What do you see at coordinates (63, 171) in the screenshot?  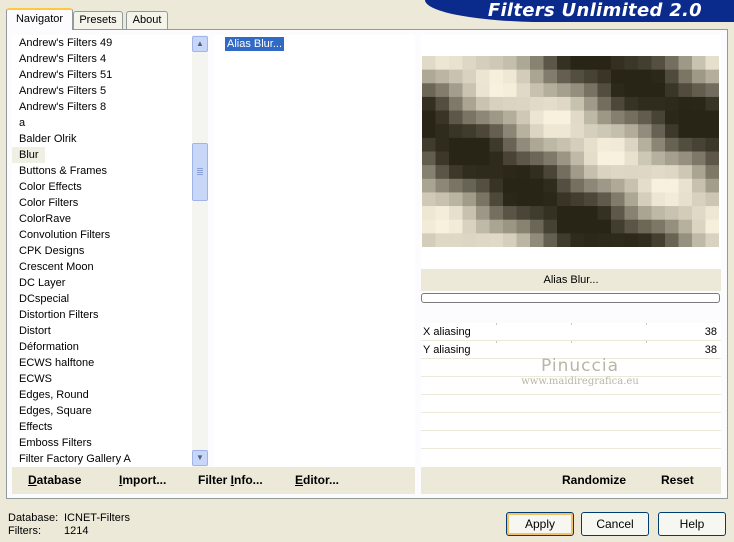 I see `category-label: Buttons & Frames` at bounding box center [63, 171].